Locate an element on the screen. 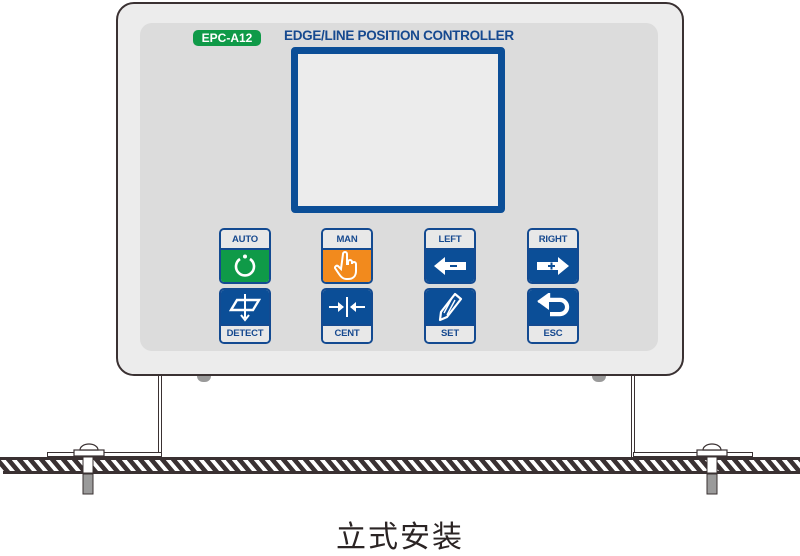 The width and height of the screenshot is (800, 556). right-key: RIGHT is located at coordinates (553, 256).